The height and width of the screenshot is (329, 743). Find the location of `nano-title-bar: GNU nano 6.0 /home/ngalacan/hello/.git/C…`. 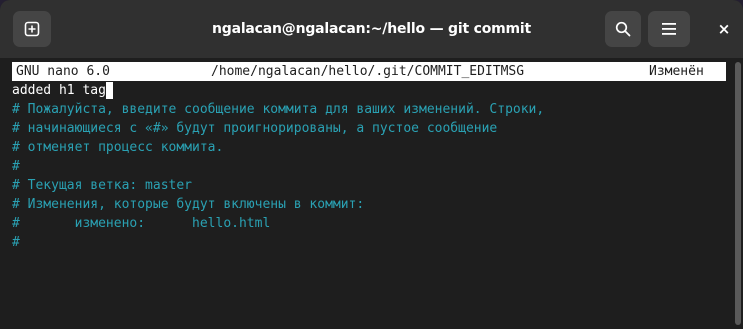

nano-title-bar: GNU nano 6.0 /home/ngalacan/hello/.git/C… is located at coordinates (369, 71).